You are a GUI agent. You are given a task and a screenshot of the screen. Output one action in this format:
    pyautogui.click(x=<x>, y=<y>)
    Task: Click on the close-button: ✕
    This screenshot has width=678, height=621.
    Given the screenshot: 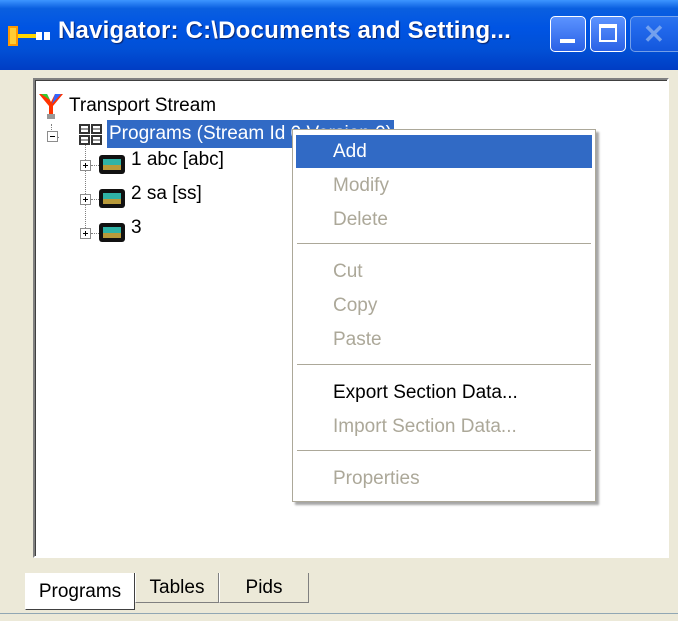 What is the action you would take?
    pyautogui.click(x=654, y=34)
    